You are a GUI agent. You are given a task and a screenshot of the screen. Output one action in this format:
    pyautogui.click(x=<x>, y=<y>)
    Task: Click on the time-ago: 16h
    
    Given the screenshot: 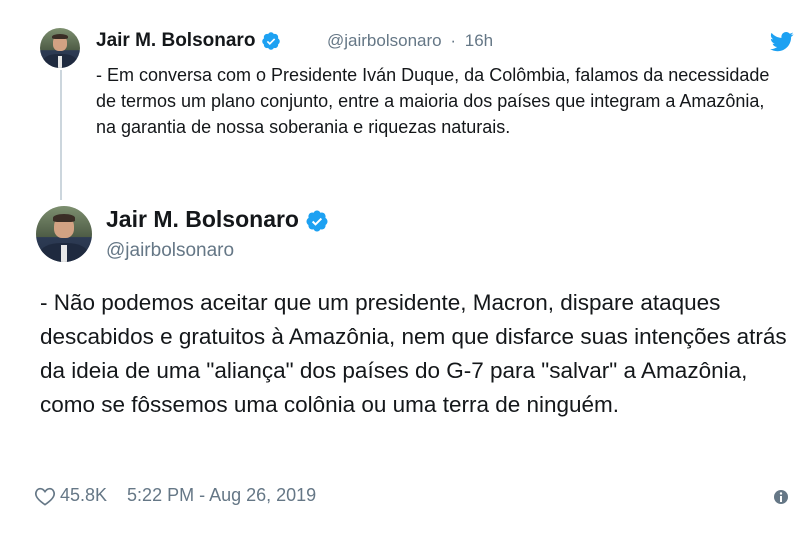 What is the action you would take?
    pyautogui.click(x=479, y=40)
    